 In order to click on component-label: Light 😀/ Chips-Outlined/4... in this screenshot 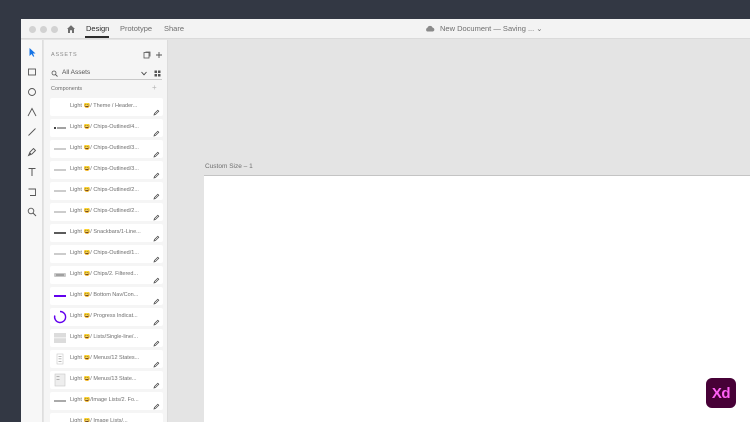, I will do `click(104, 126)`.